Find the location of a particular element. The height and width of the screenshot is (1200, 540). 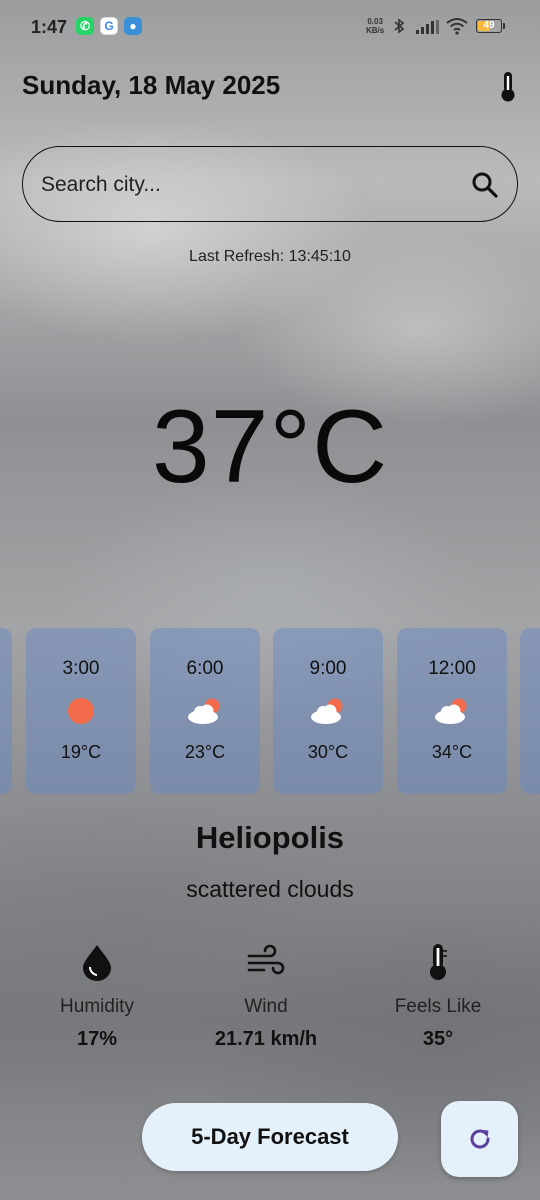

wind-label: Wind is located at coordinates (266, 1006).